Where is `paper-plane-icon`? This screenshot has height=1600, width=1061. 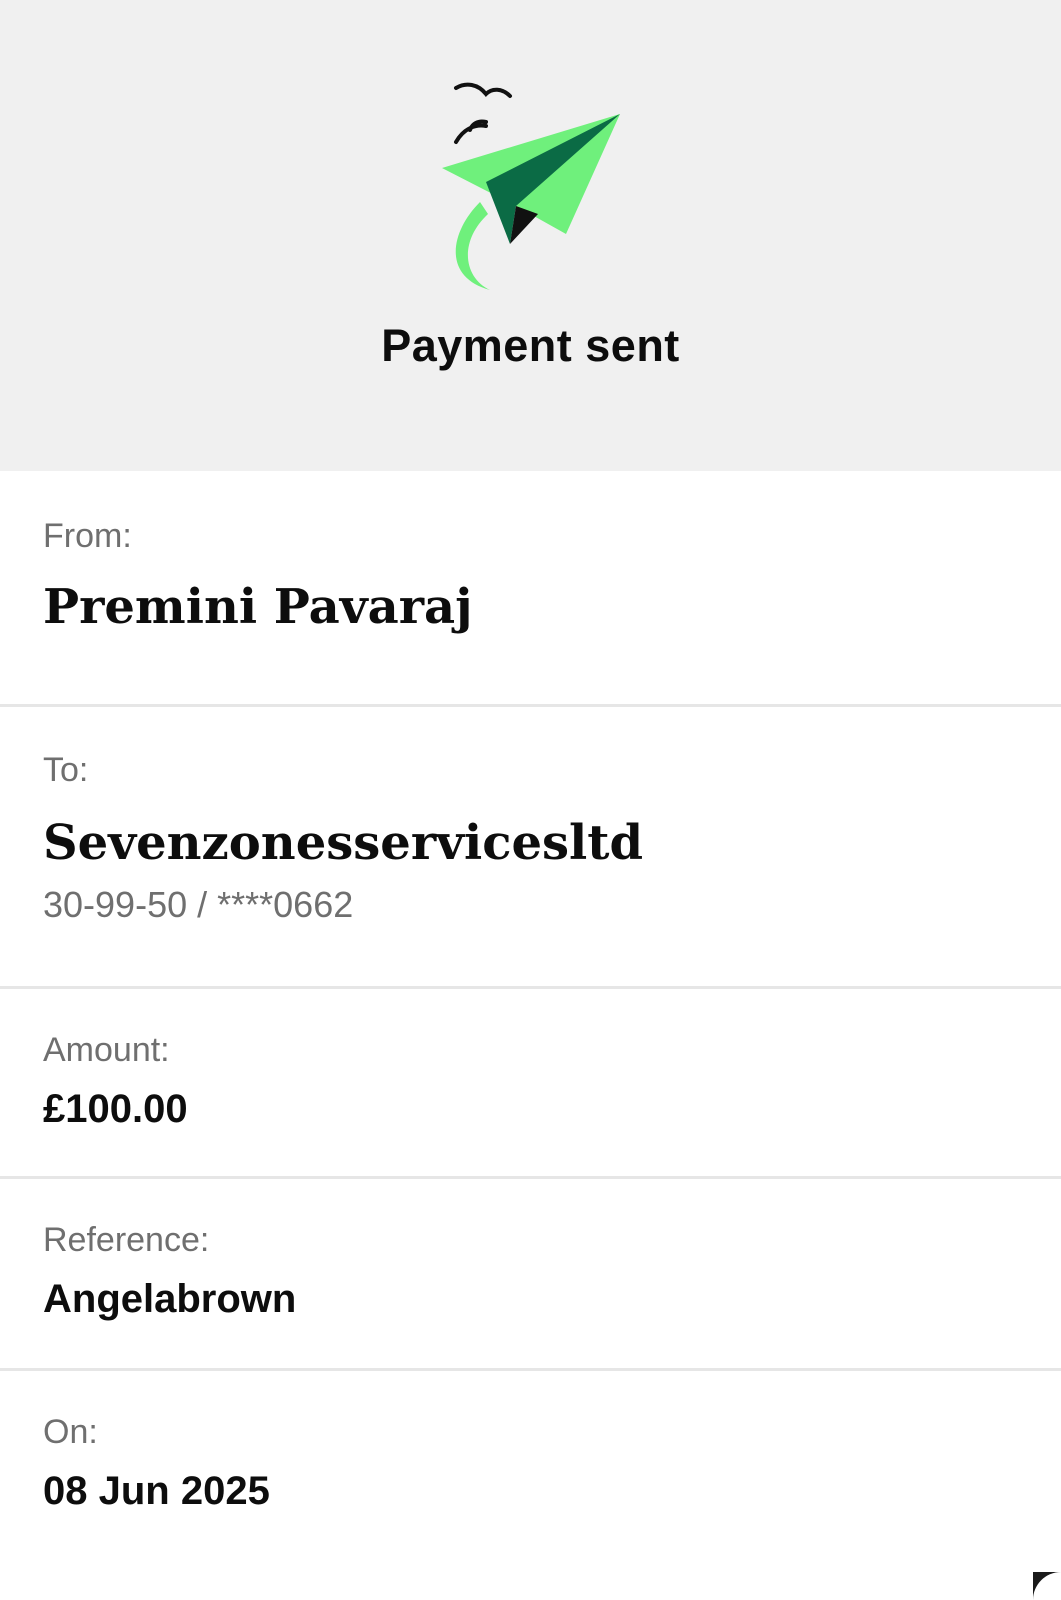 paper-plane-icon is located at coordinates (531, 186).